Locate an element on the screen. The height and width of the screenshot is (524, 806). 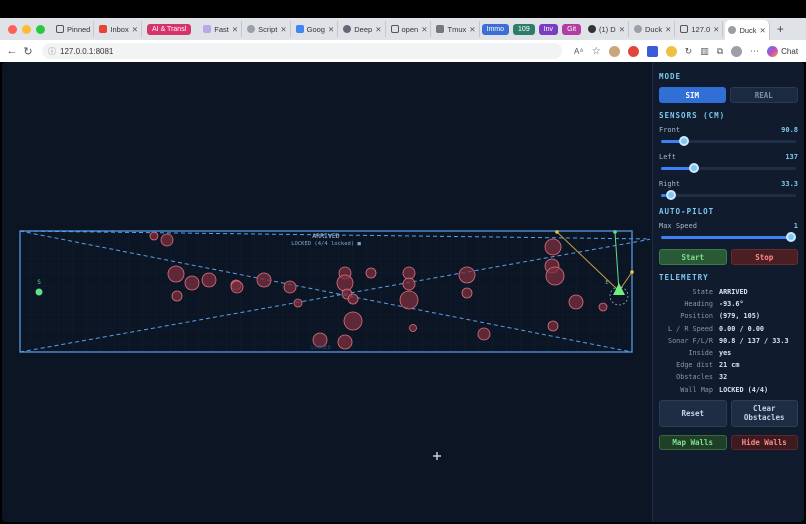
tab-goog: Goog ✕ is located at coordinates (316, 29).